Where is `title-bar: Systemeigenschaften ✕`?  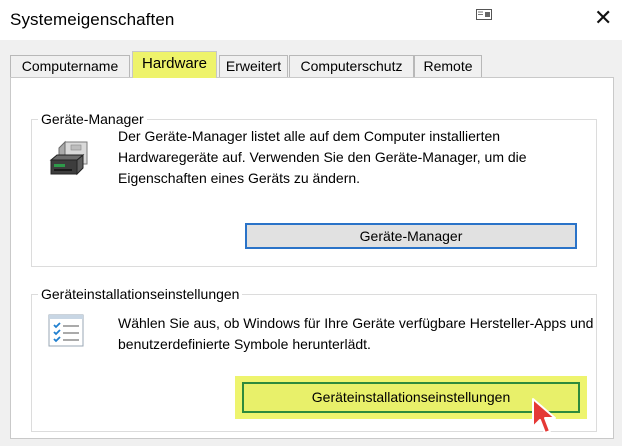 title-bar: Systemeigenschaften ✕ is located at coordinates (311, 20).